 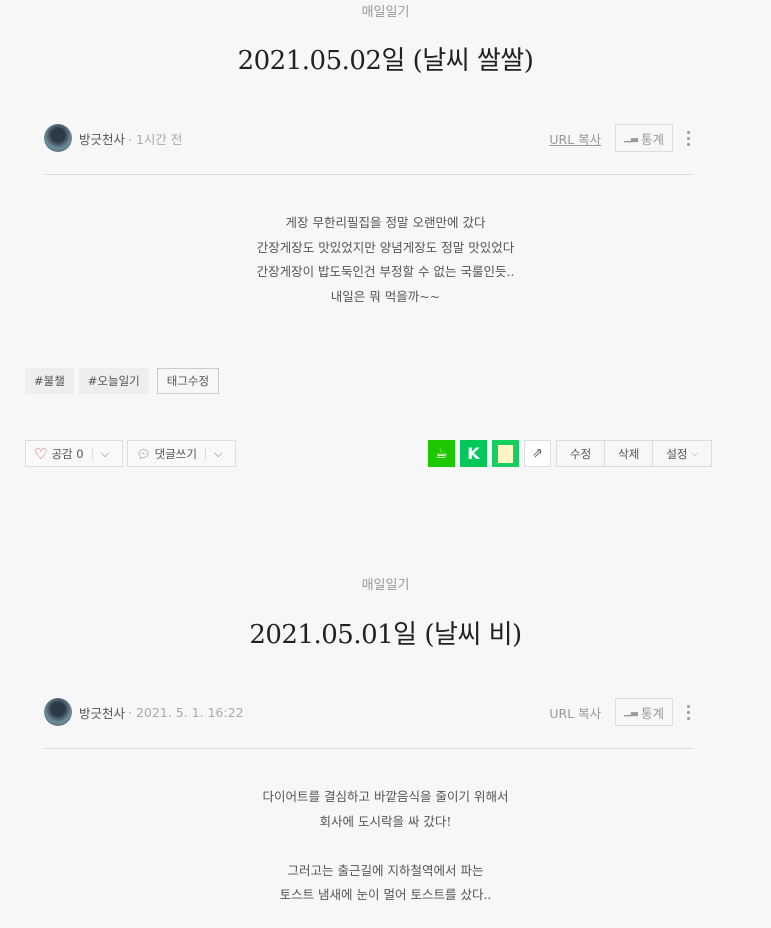 I want to click on tag-edit-button: 태그수정, so click(x=188, y=381).